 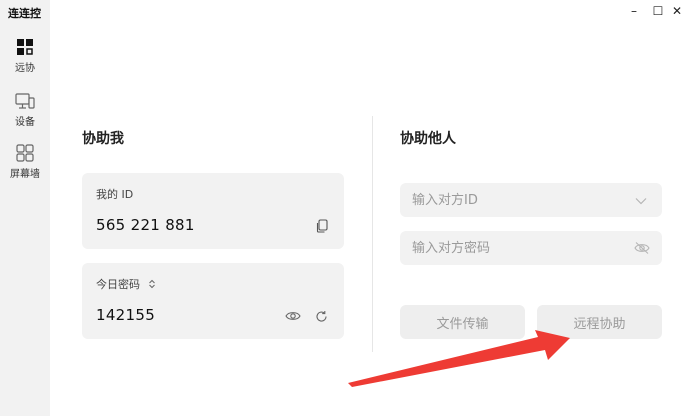 I want to click on device-icon, so click(x=25, y=101).